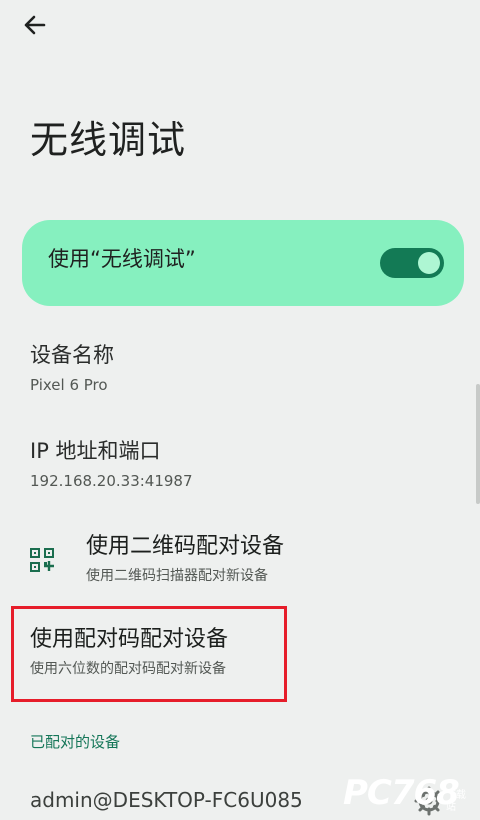  What do you see at coordinates (166, 800) in the screenshot?
I see `paired-device-item: admin@DESKTOP-FC6U085` at bounding box center [166, 800].